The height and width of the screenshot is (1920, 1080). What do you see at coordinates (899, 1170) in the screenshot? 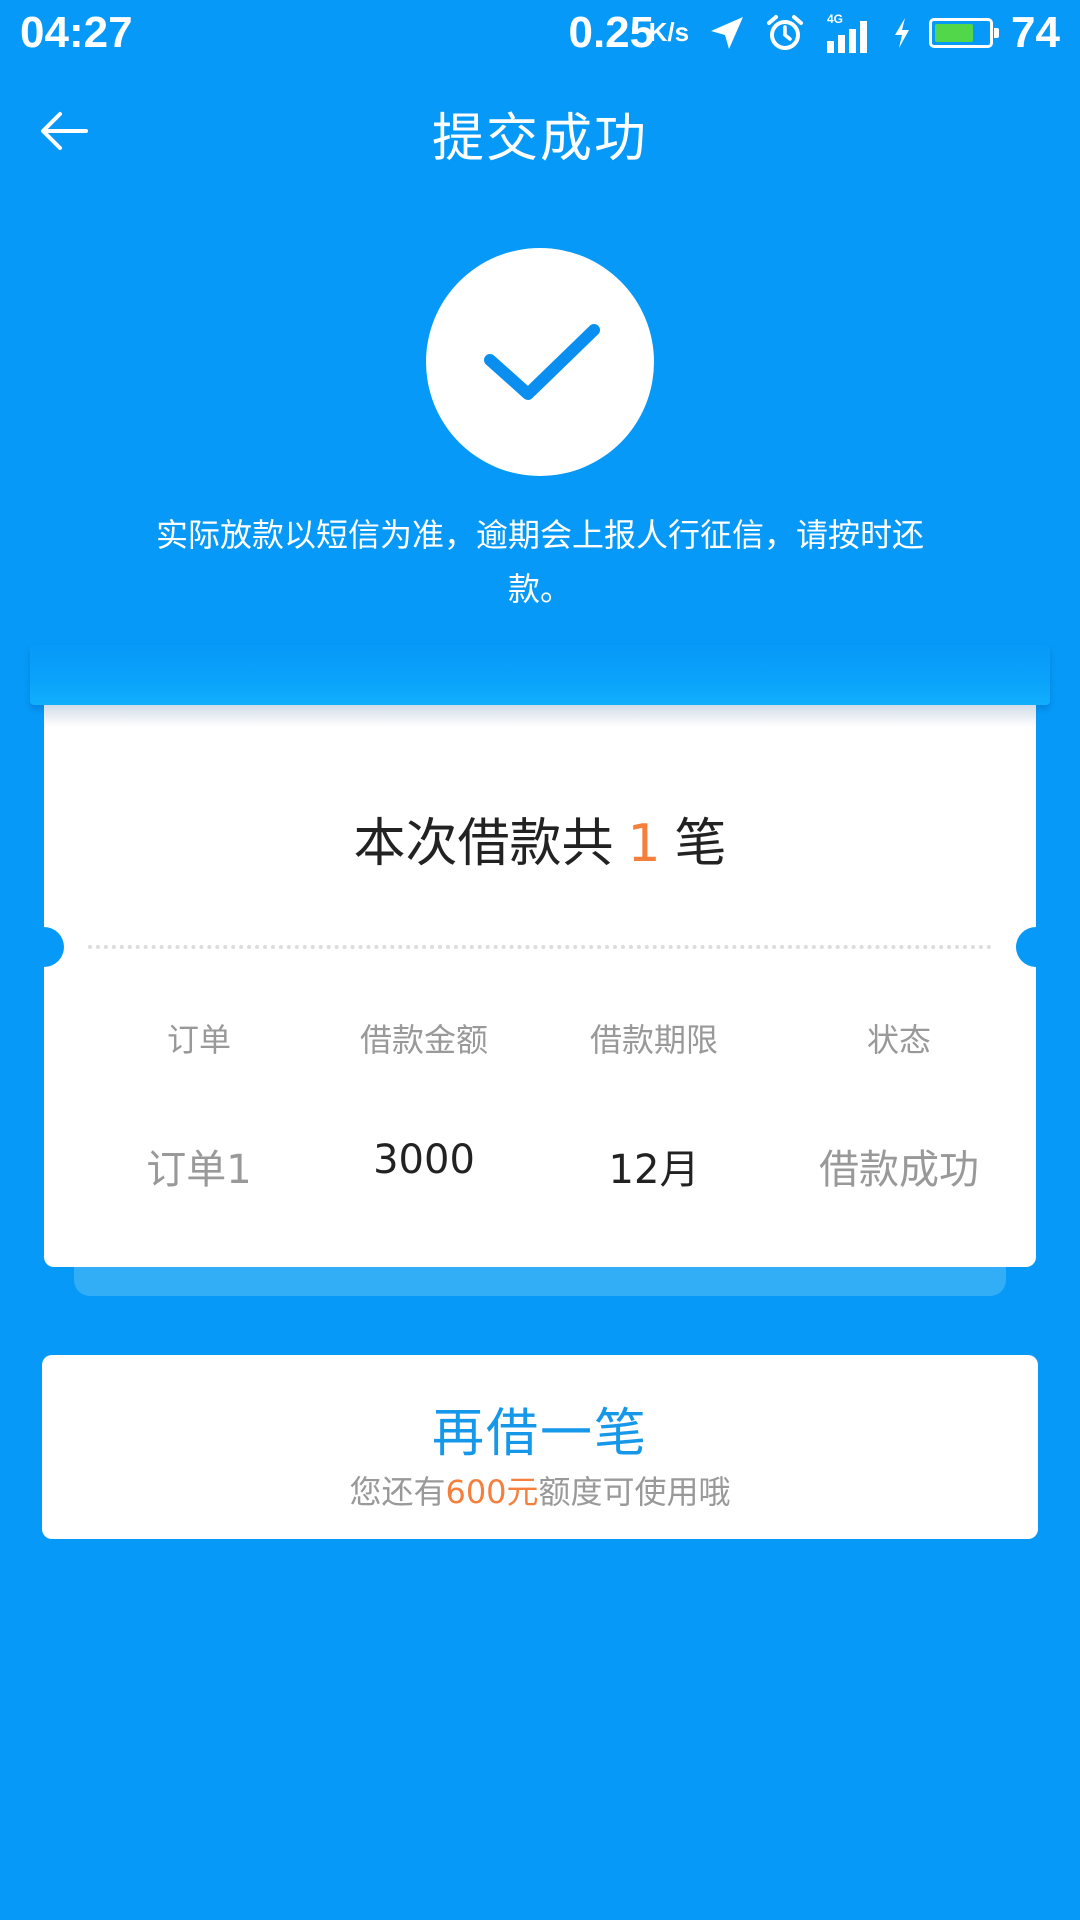
I see `cell-status: 借款成功` at bounding box center [899, 1170].